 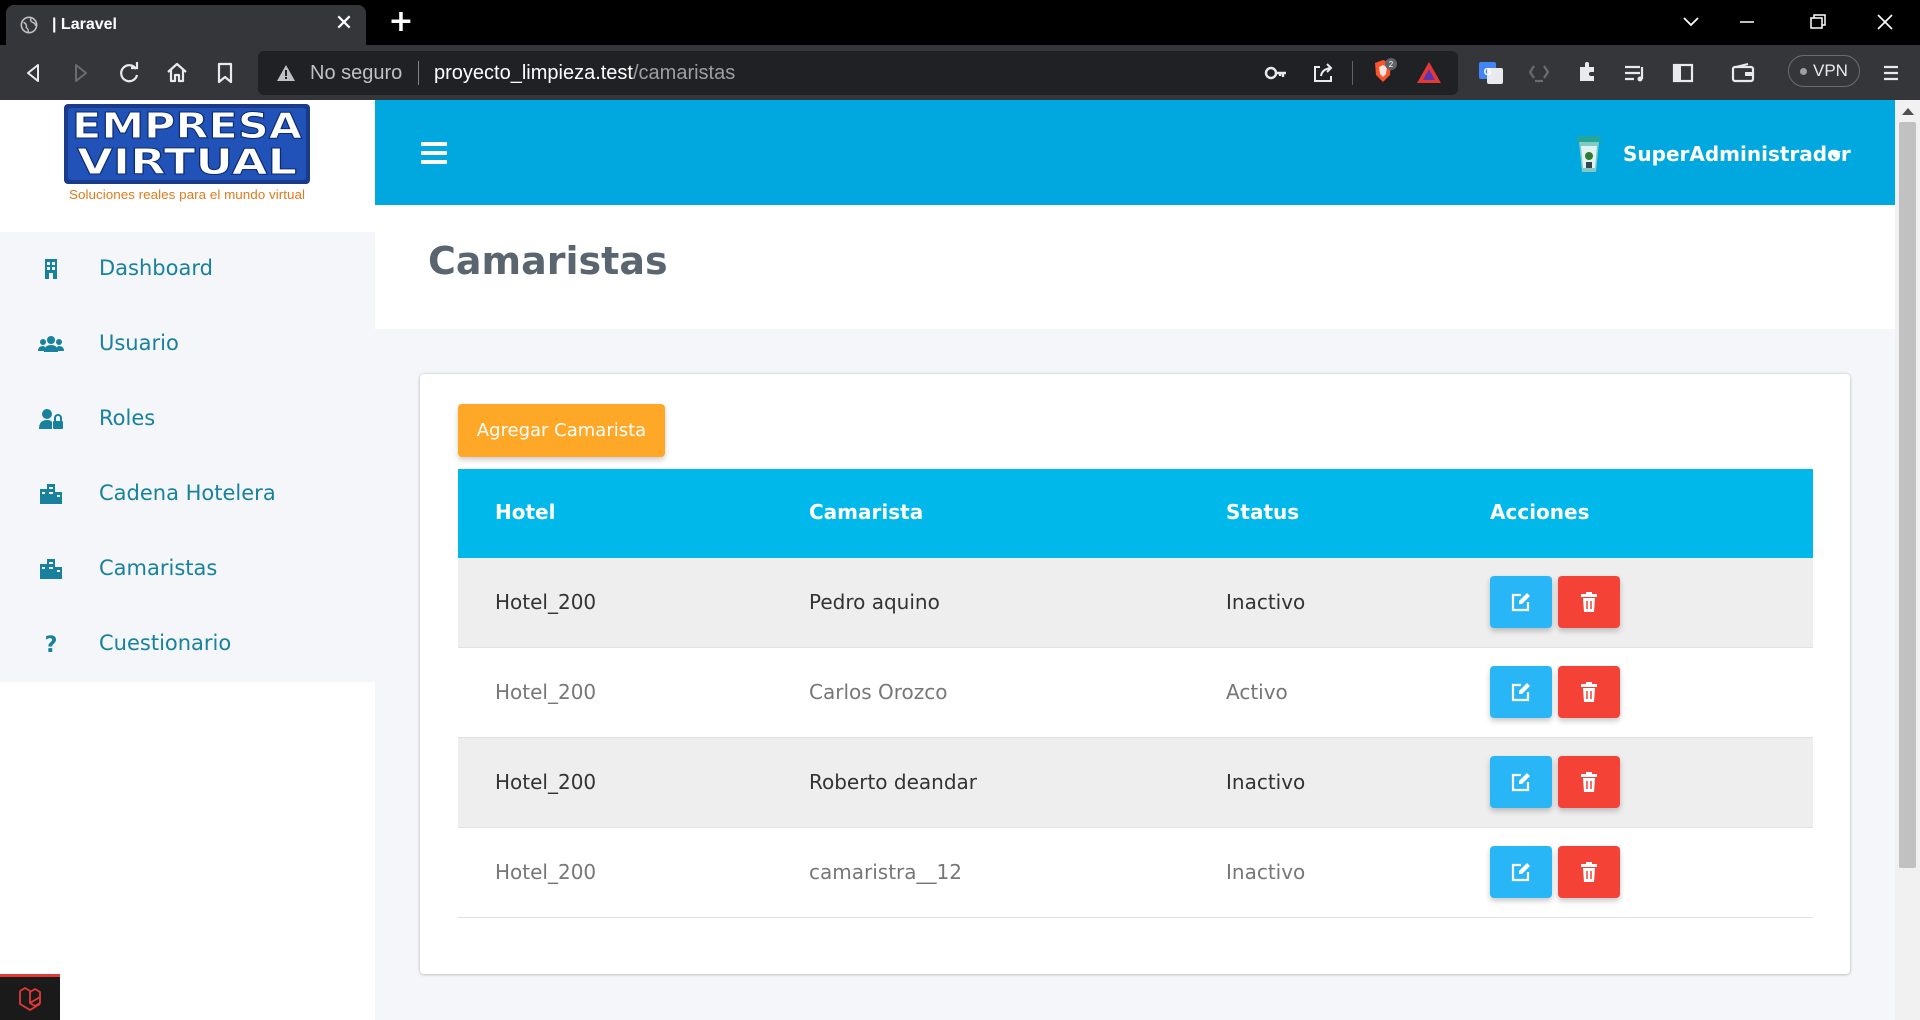 I want to click on page-scrollbar, so click(x=1907, y=560).